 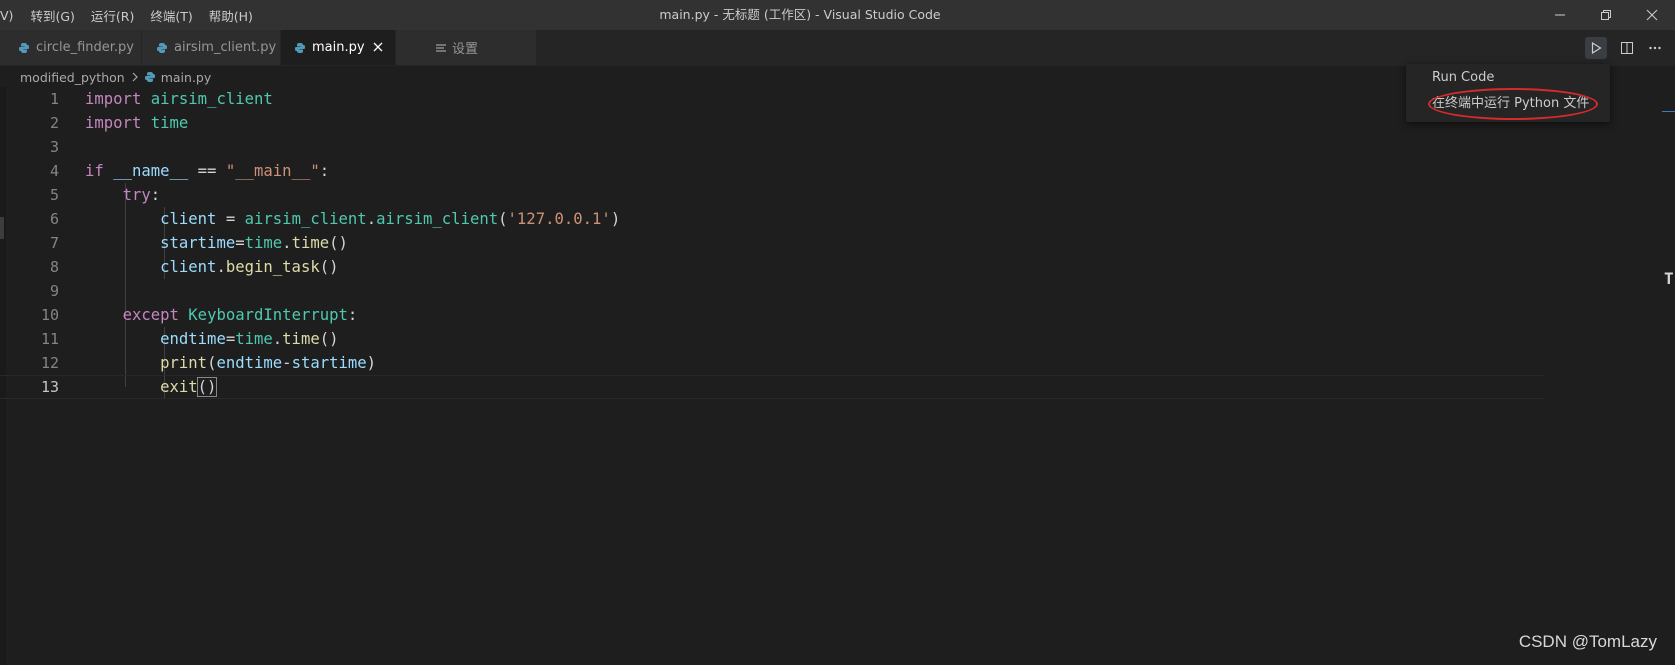 What do you see at coordinates (54, 123) in the screenshot?
I see `line-number: 2` at bounding box center [54, 123].